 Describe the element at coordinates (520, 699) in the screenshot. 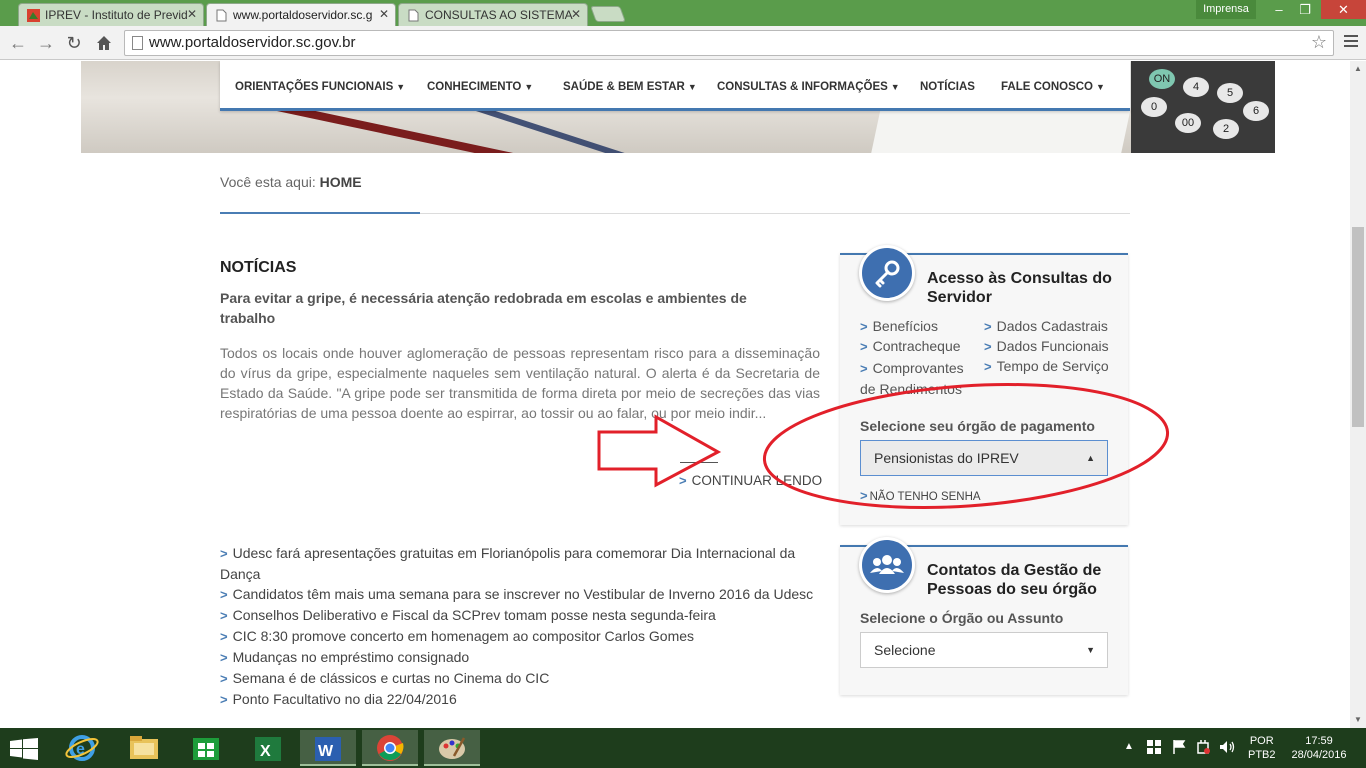

I see `list-item: > Ponto Facultativo no dia 22/04/2016` at that location.